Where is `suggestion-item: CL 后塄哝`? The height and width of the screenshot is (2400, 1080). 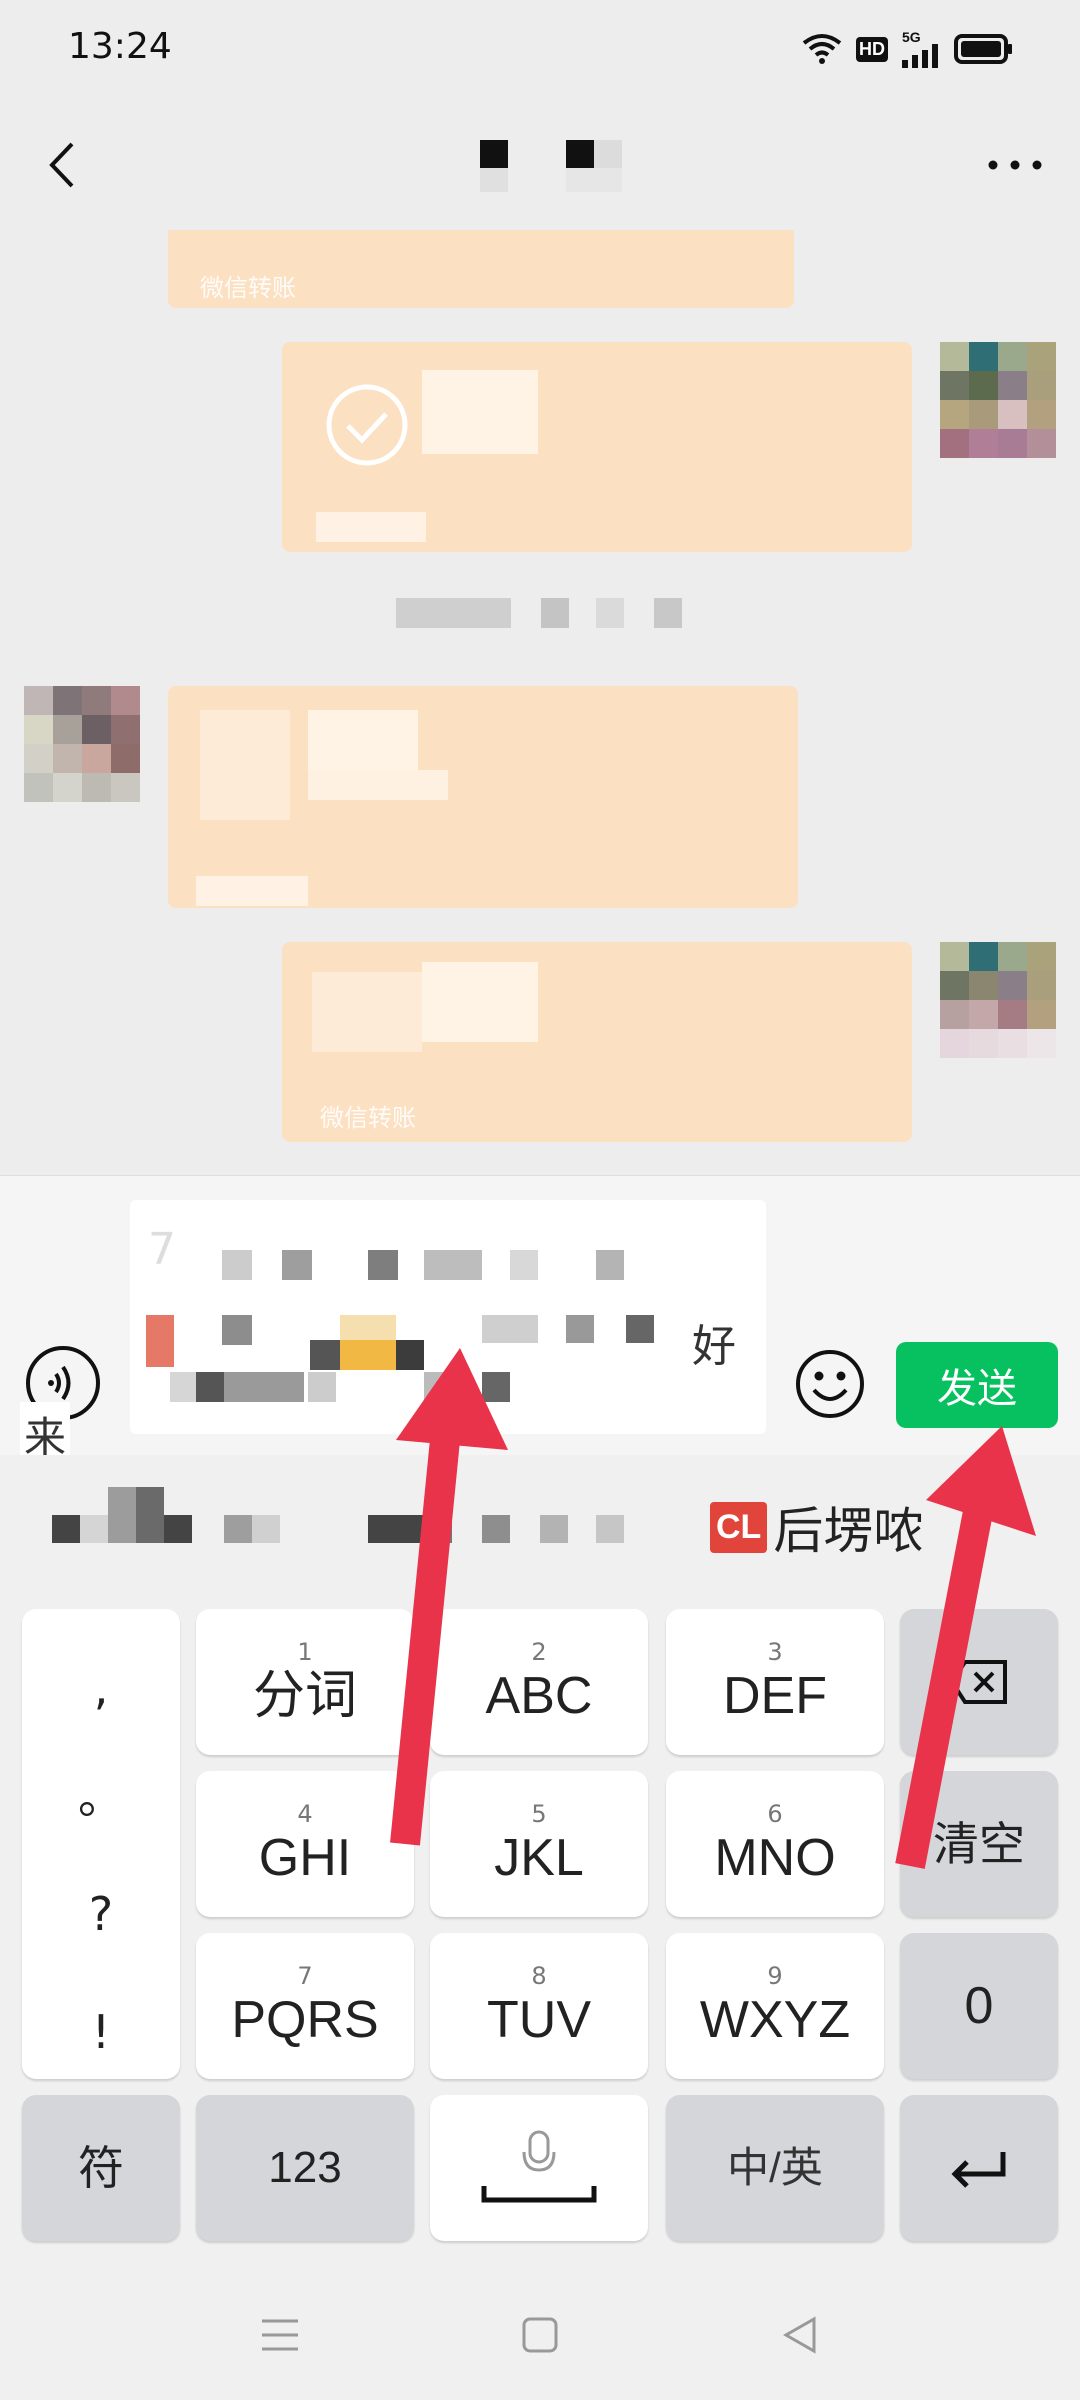 suggestion-item: CL 后塄哝 is located at coordinates (816, 1527).